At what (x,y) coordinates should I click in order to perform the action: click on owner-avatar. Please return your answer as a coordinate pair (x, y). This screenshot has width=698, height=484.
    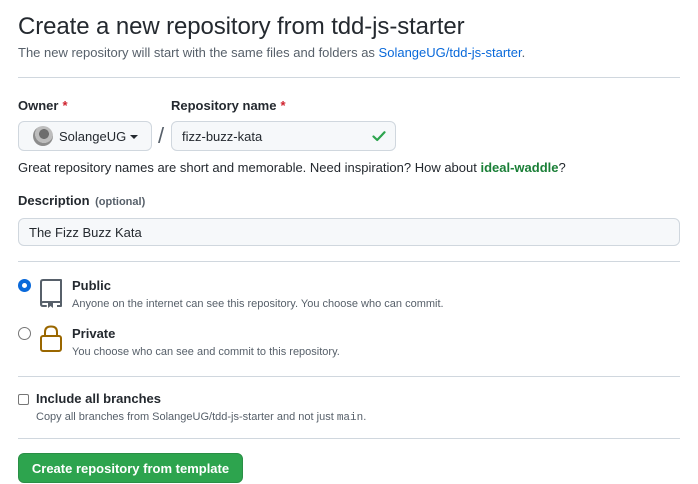
    Looking at the image, I should click on (43, 136).